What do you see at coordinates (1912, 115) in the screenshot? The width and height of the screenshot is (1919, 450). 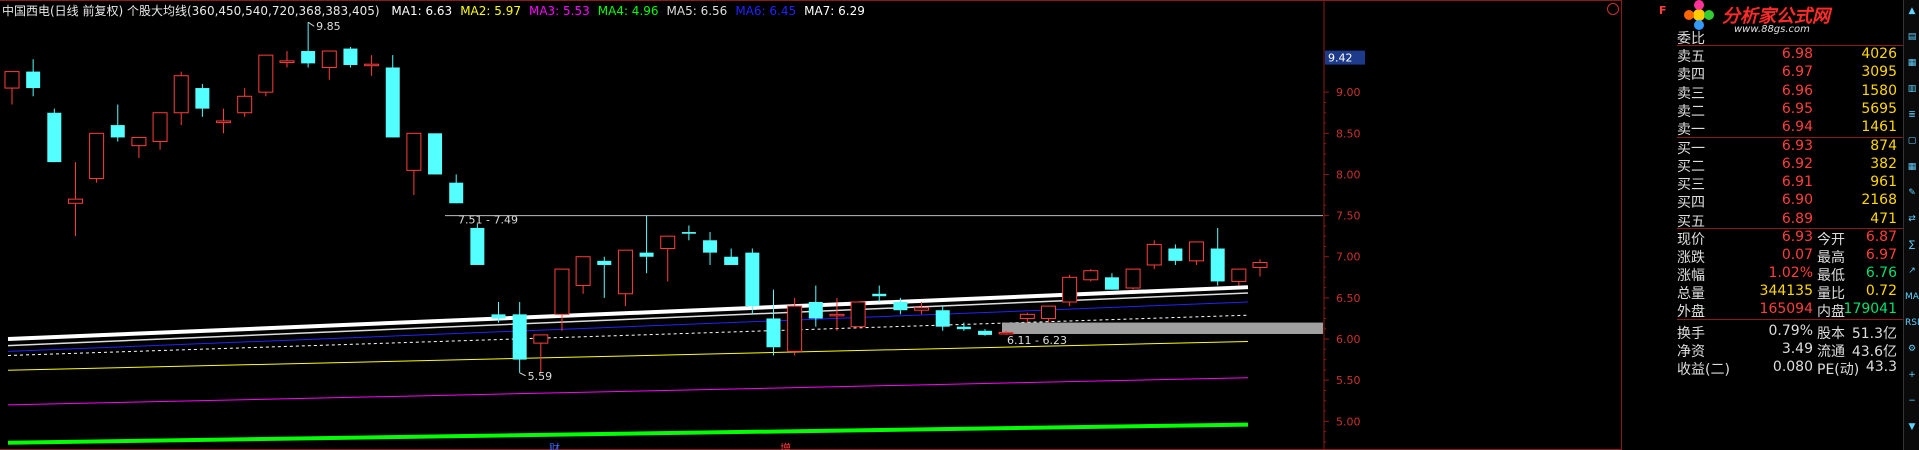 I see `list-icon: ≣` at bounding box center [1912, 115].